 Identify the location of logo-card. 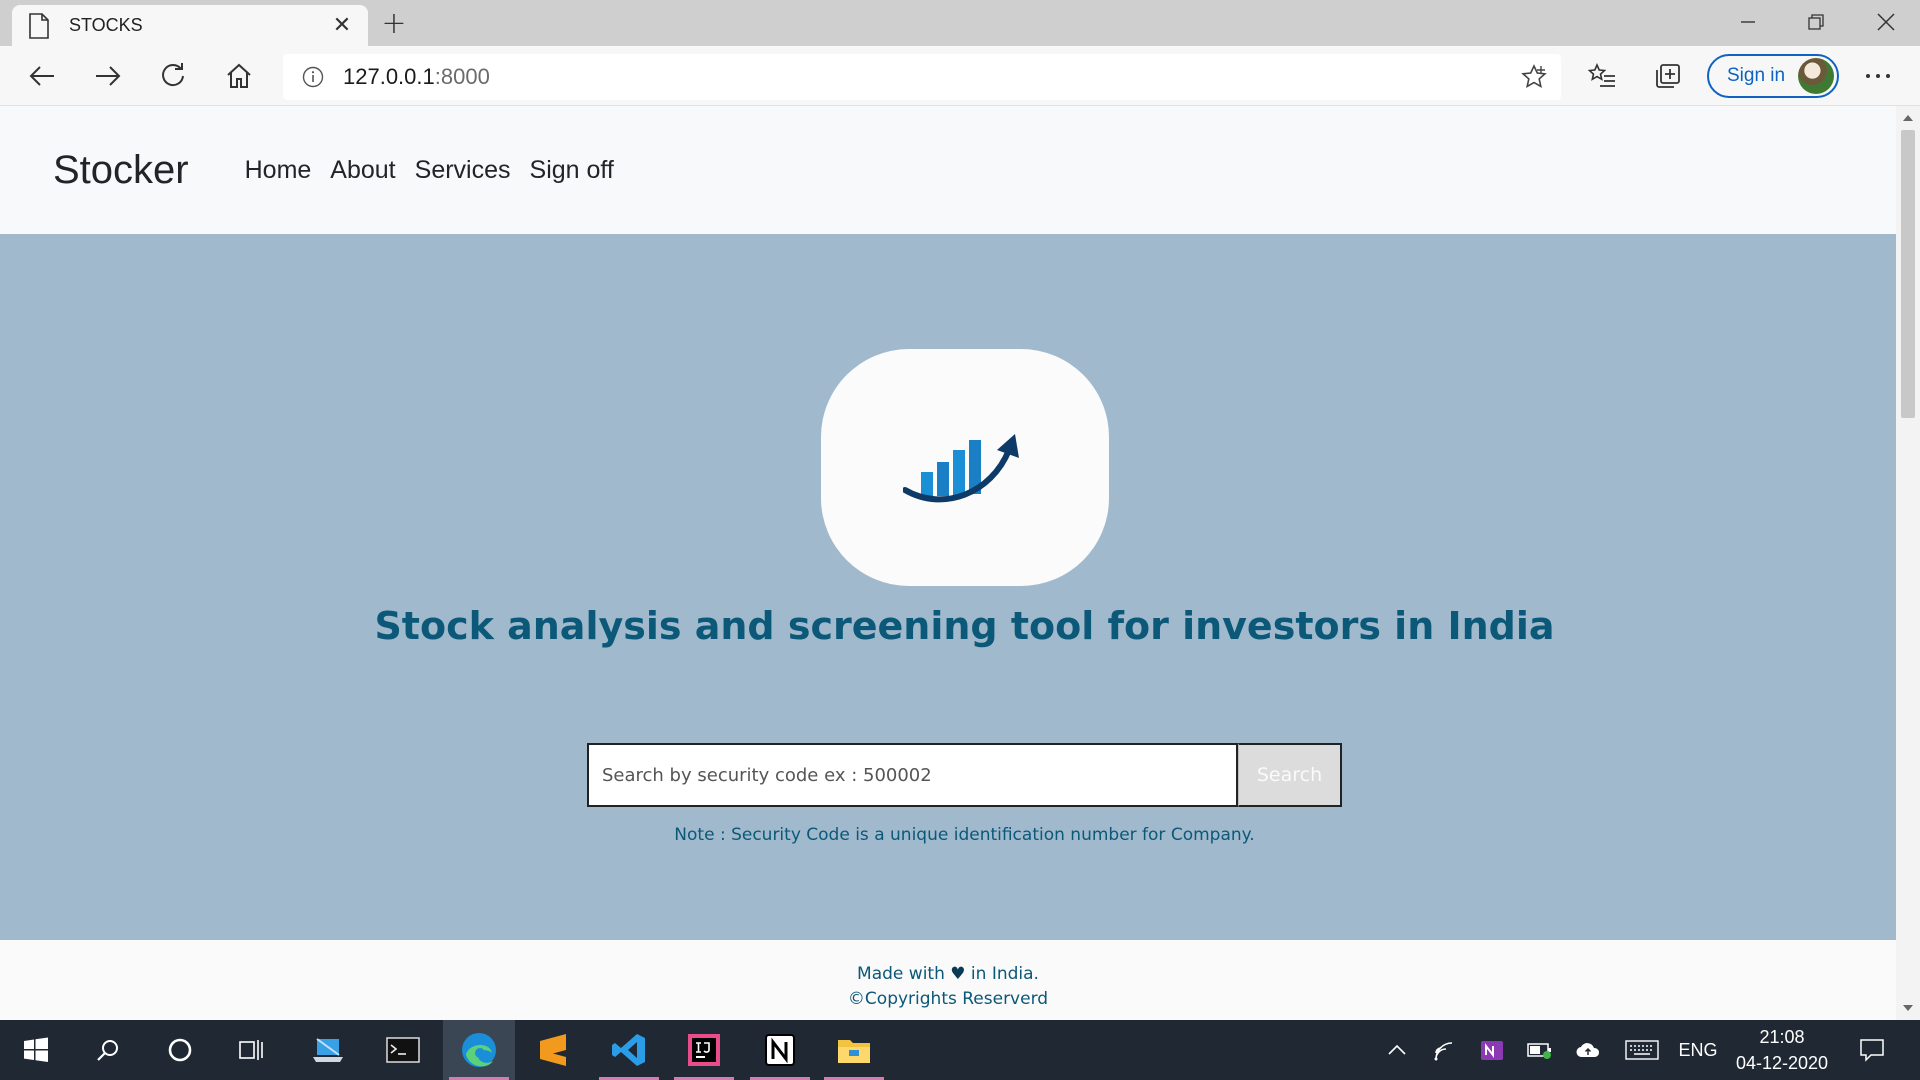
(965, 467).